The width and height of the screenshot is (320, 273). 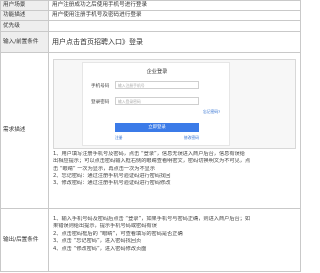 What do you see at coordinates (97, 15) in the screenshot?
I see `row-value: 用户使用注册手机号及密码进行登录` at bounding box center [97, 15].